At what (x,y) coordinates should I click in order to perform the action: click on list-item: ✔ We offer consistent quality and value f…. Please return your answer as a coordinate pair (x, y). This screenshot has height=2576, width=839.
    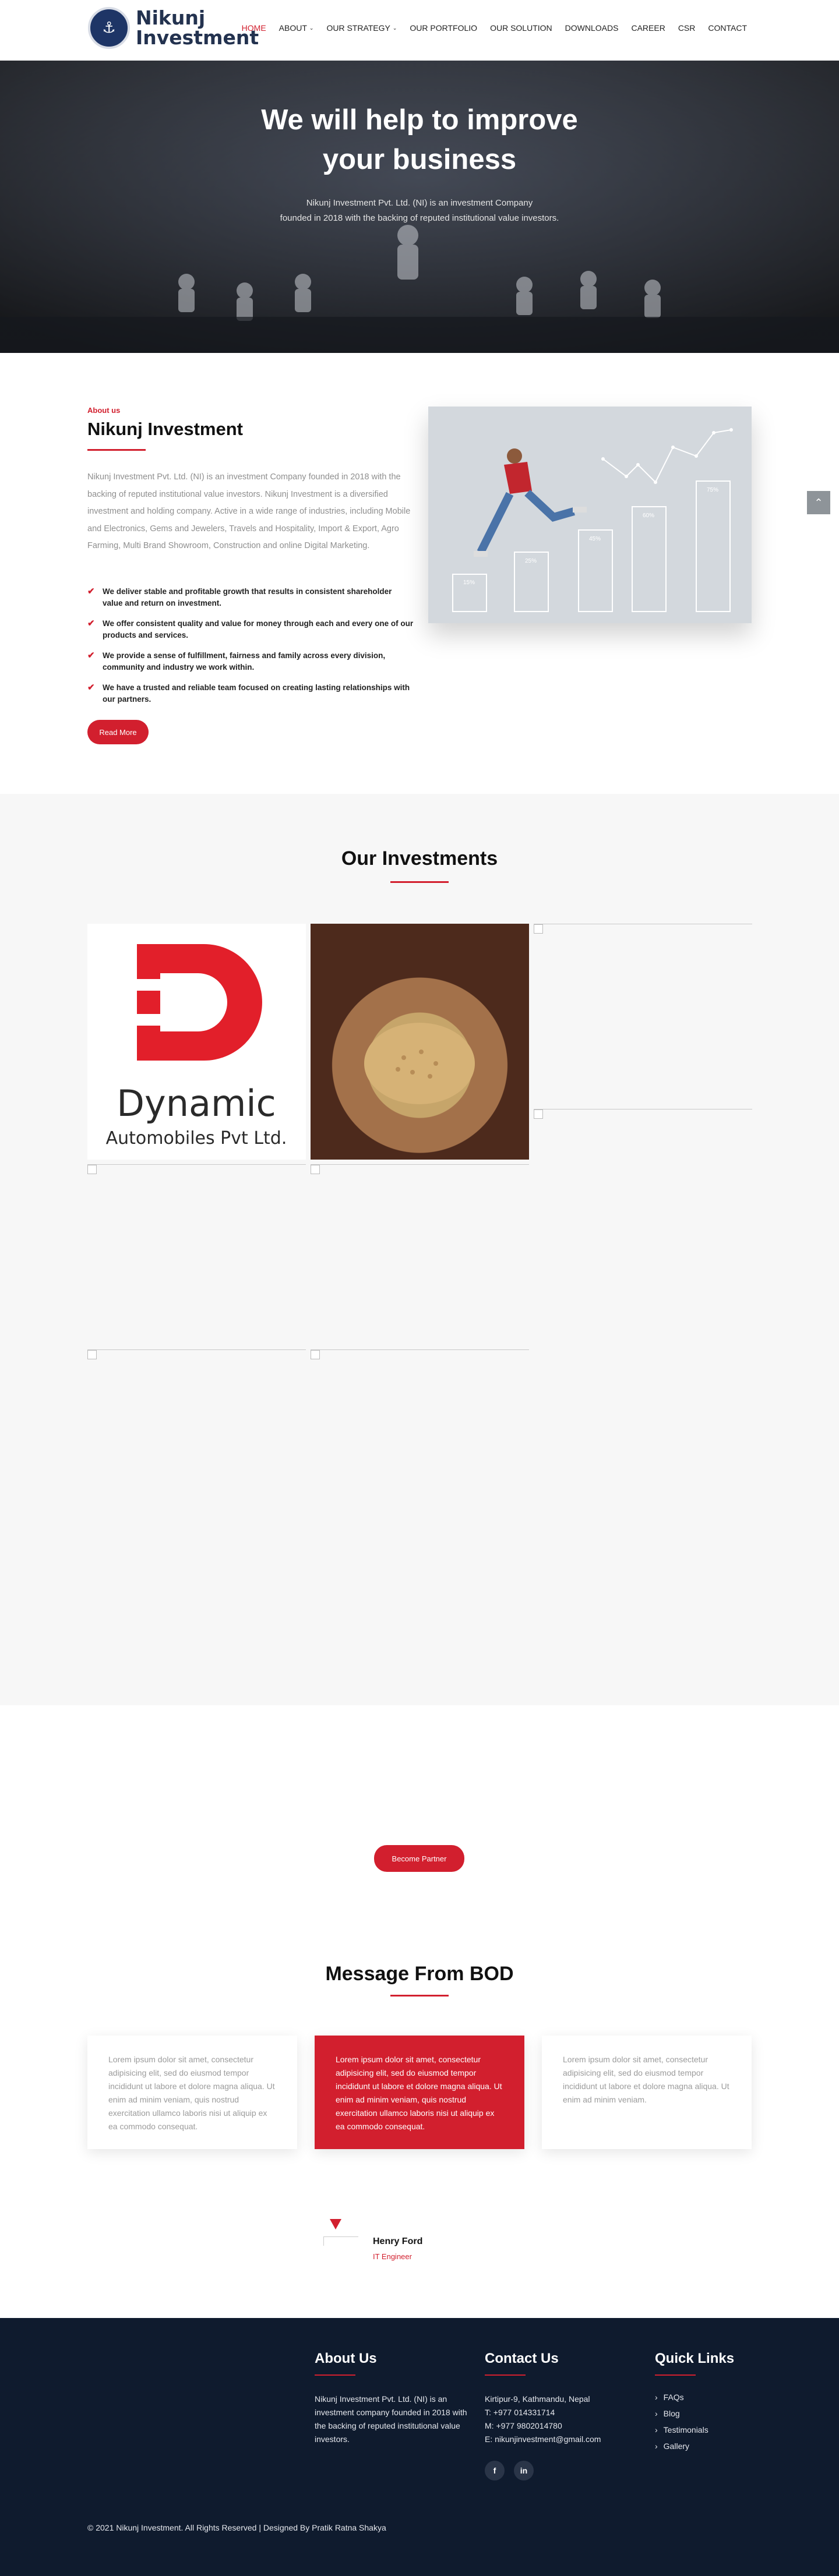
    Looking at the image, I should click on (250, 629).